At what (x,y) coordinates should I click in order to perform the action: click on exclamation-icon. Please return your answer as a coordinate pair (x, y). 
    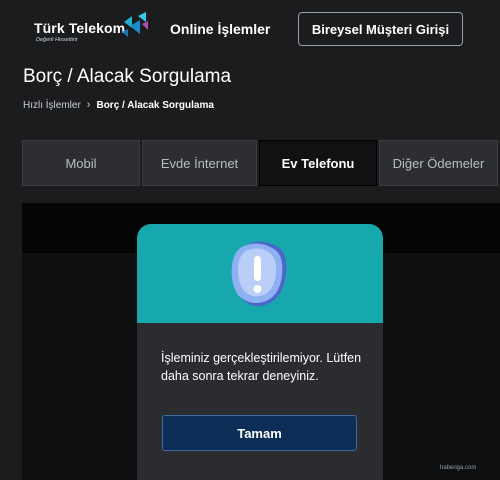
    Looking at the image, I should click on (259, 274).